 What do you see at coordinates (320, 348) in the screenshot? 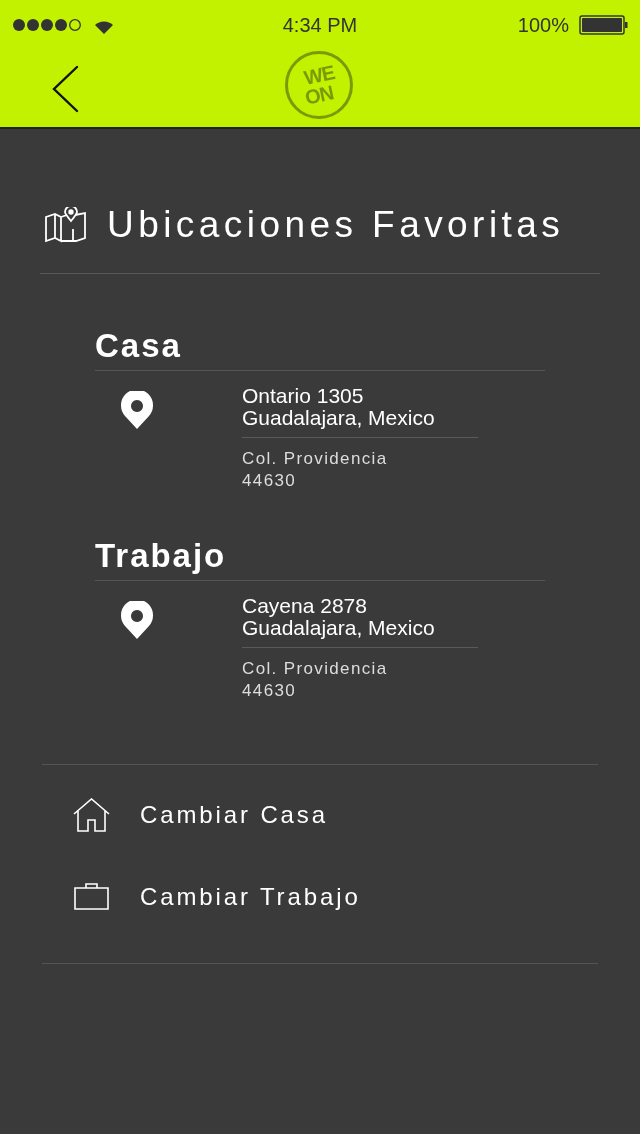
I see `location-name: Casa` at bounding box center [320, 348].